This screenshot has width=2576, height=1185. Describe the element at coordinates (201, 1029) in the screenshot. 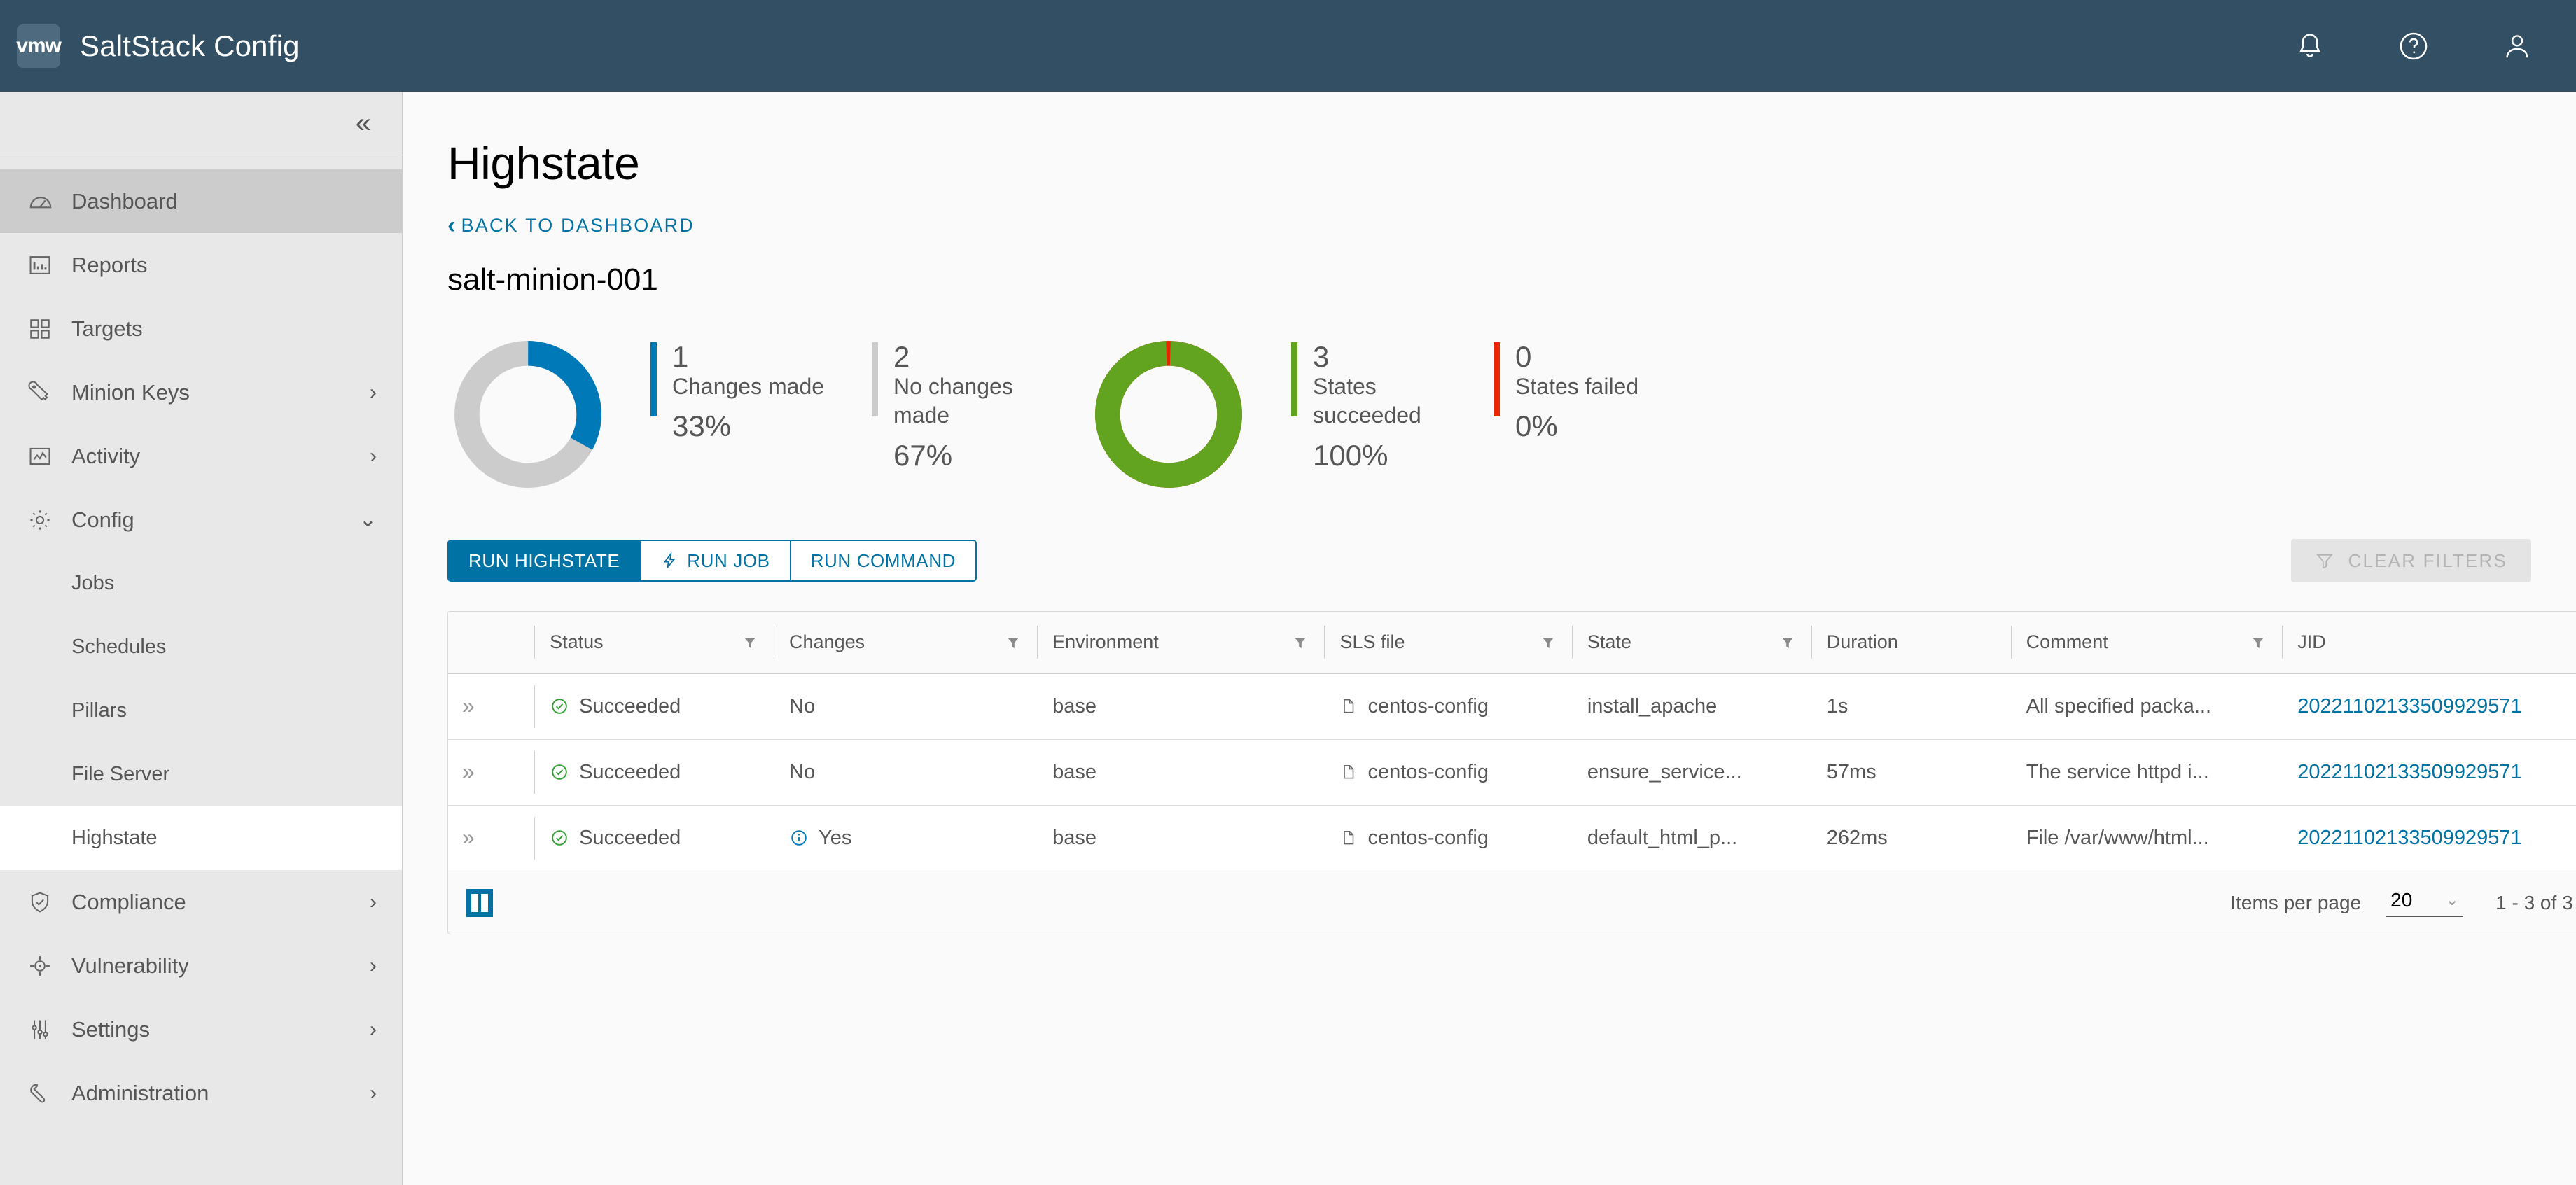

I see `sidebar-item-settings: Settings ›` at that location.